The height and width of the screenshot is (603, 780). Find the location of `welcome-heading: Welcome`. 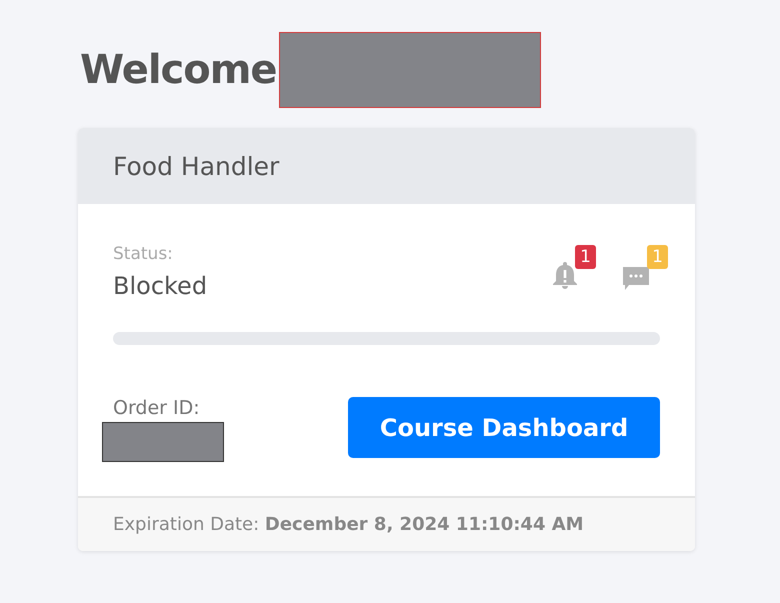

welcome-heading: Welcome is located at coordinates (178, 70).